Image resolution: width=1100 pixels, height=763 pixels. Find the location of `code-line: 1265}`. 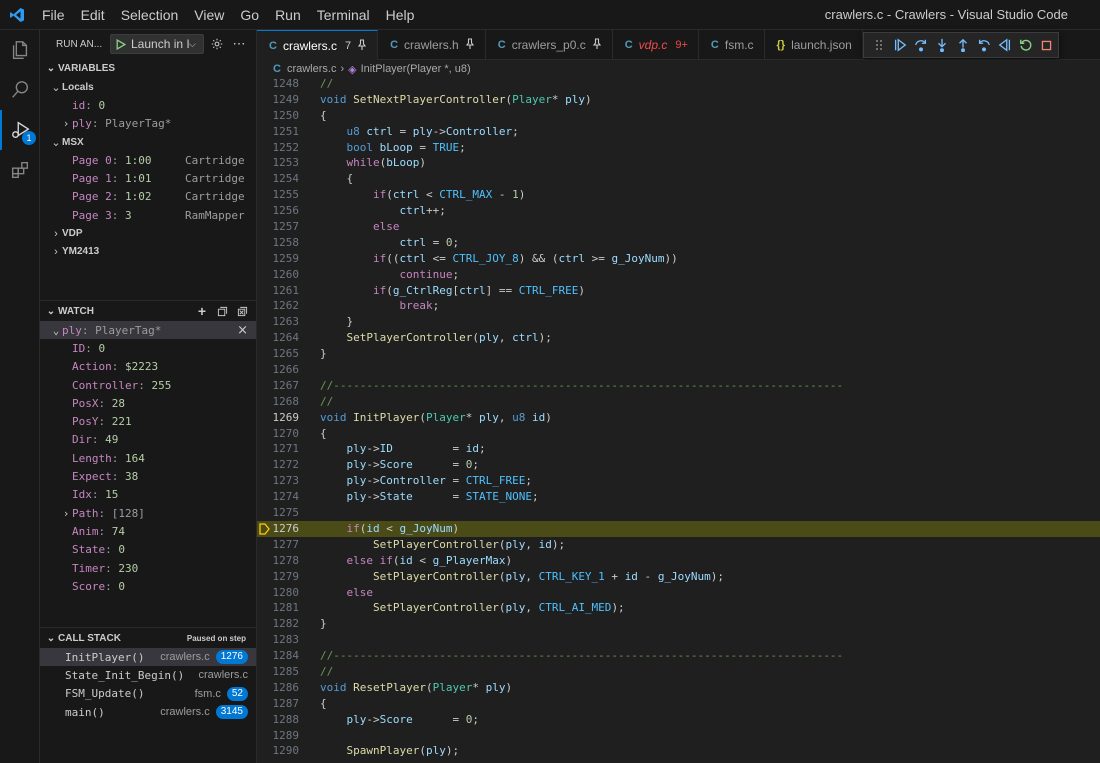

code-line: 1265} is located at coordinates (678, 354).